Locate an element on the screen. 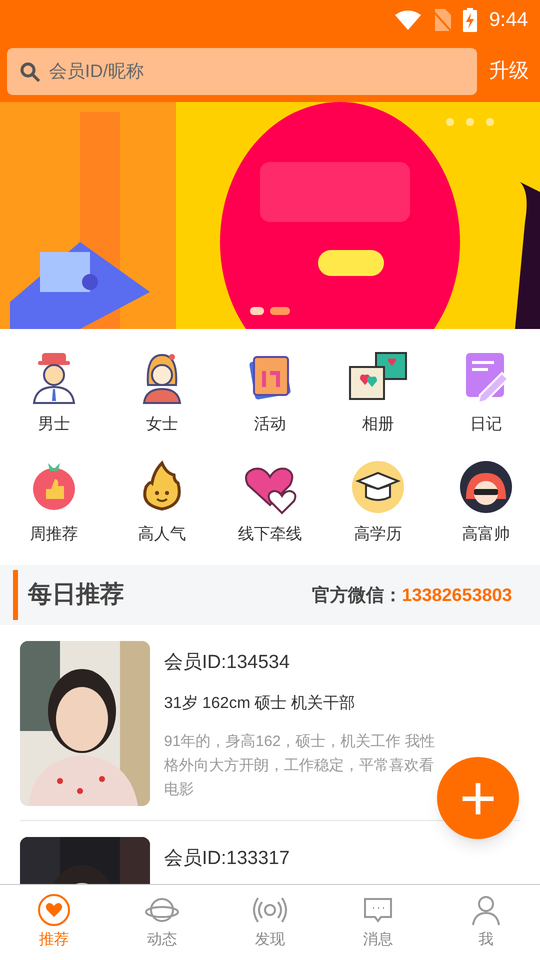 The height and width of the screenshot is (960, 540). tab: 我 is located at coordinates (486, 922).